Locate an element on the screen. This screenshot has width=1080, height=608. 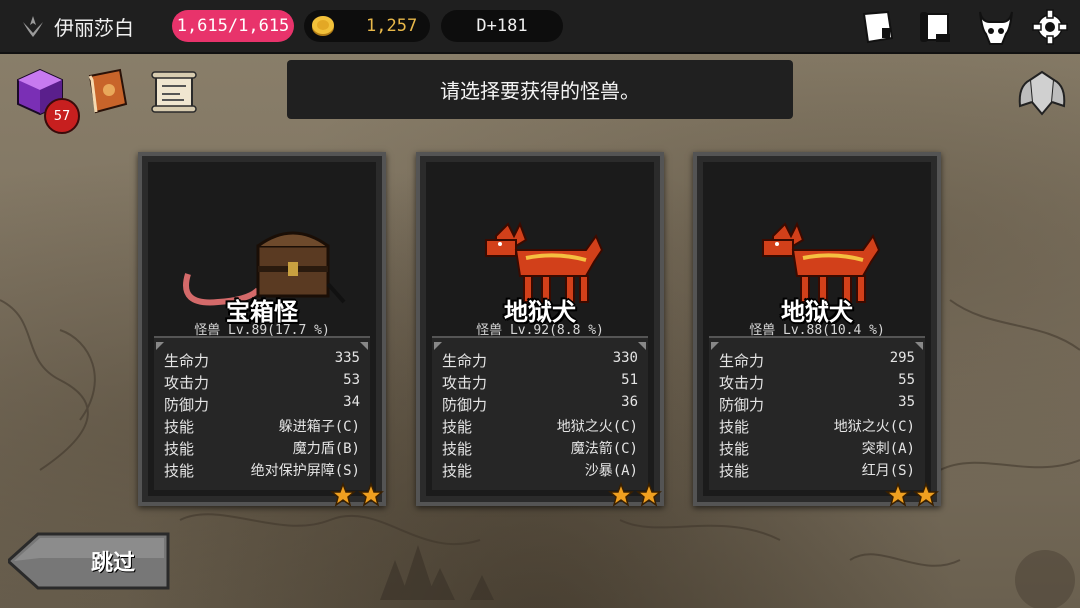
player-info: 伊丽莎白 is located at coordinates (77, 26).